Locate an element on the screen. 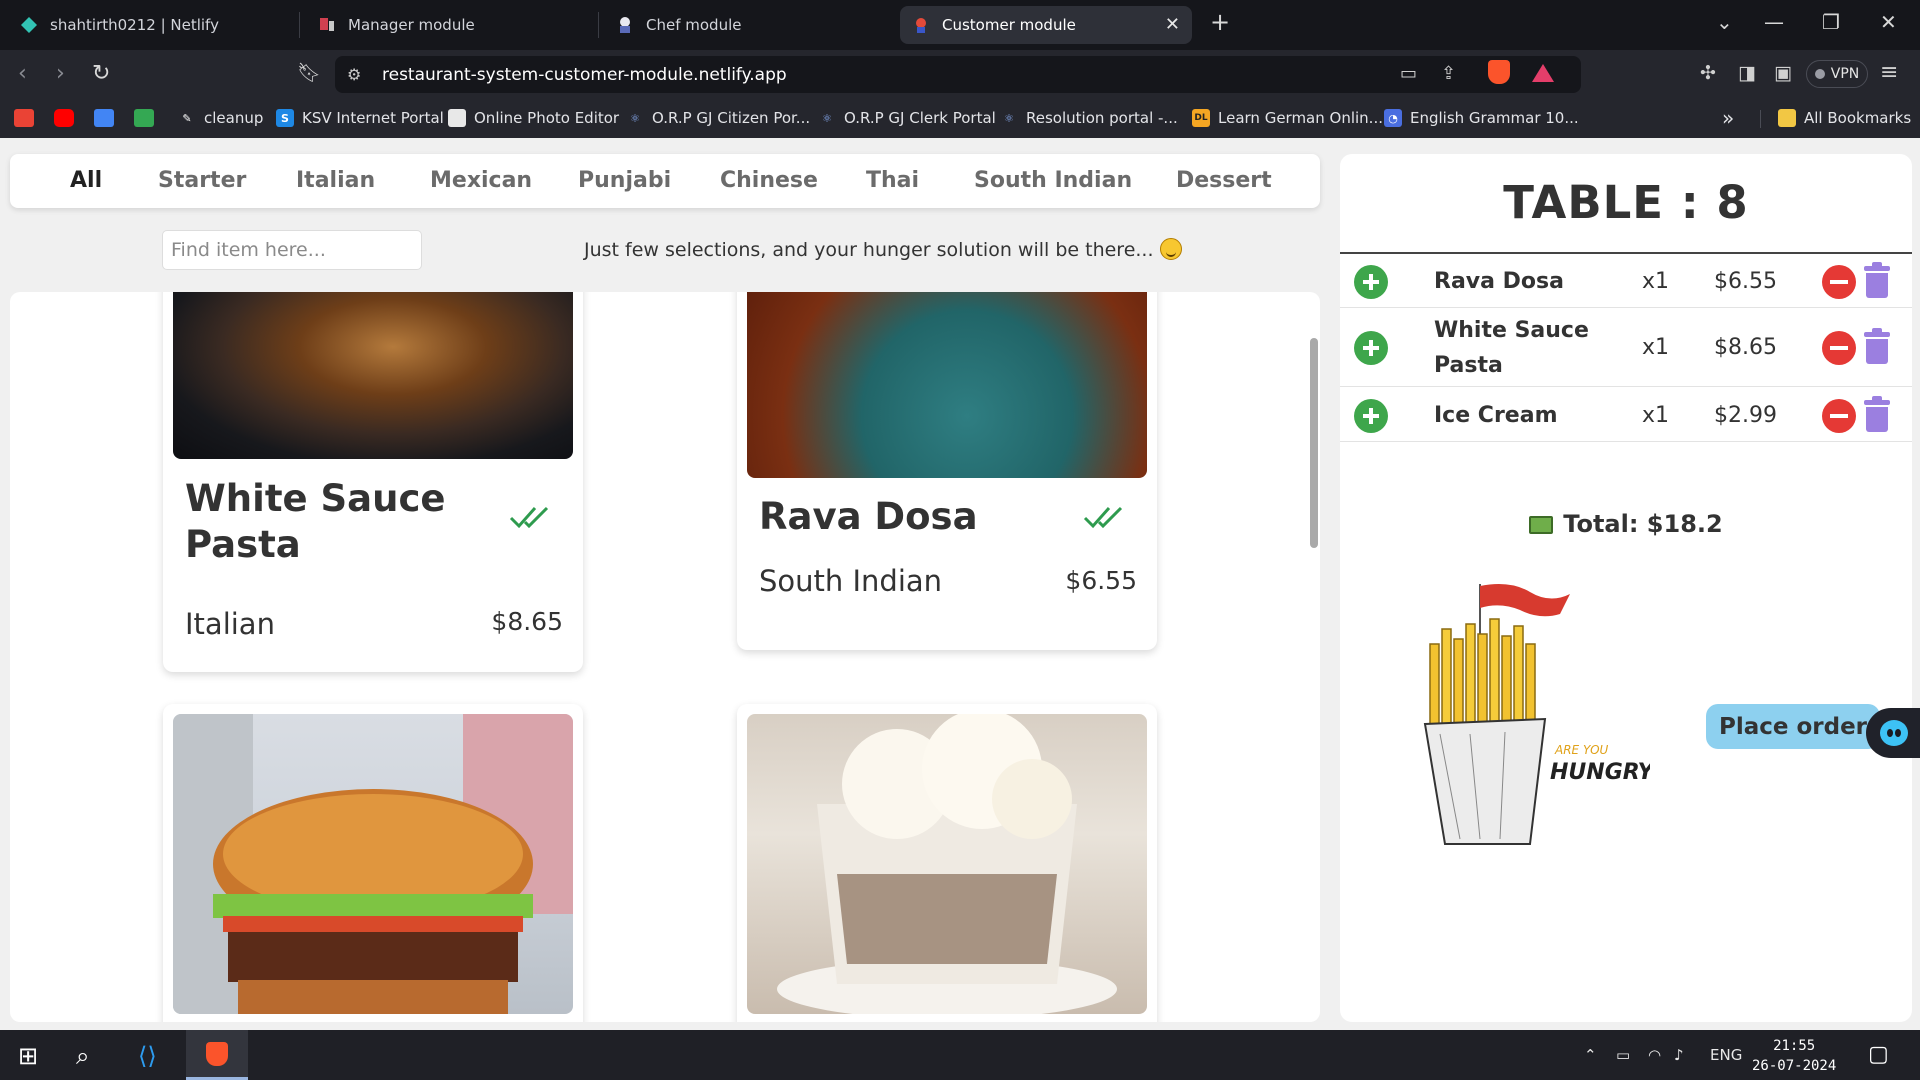 This screenshot has height=1080, width=1920. clock: 21:55 26-07-2024 is located at coordinates (1794, 1056).